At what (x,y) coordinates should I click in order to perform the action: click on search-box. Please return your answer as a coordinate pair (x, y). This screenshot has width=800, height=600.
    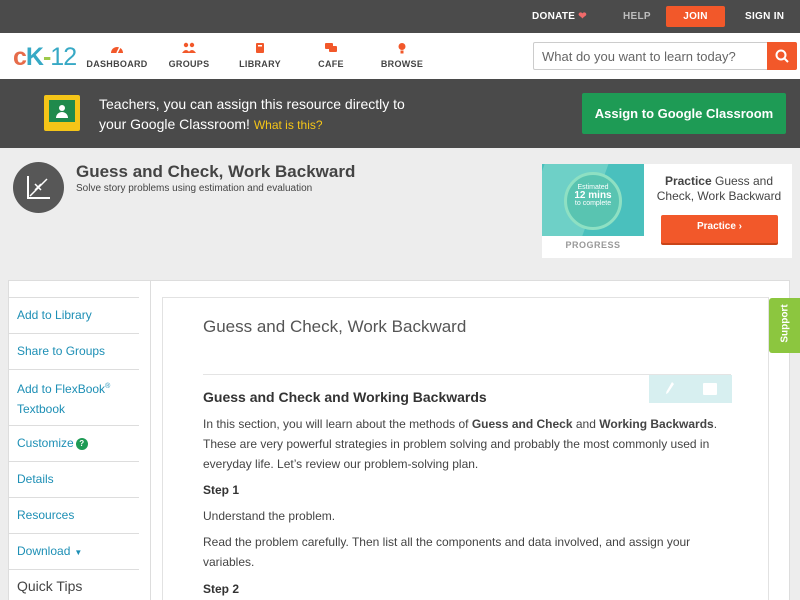
    Looking at the image, I should click on (665, 56).